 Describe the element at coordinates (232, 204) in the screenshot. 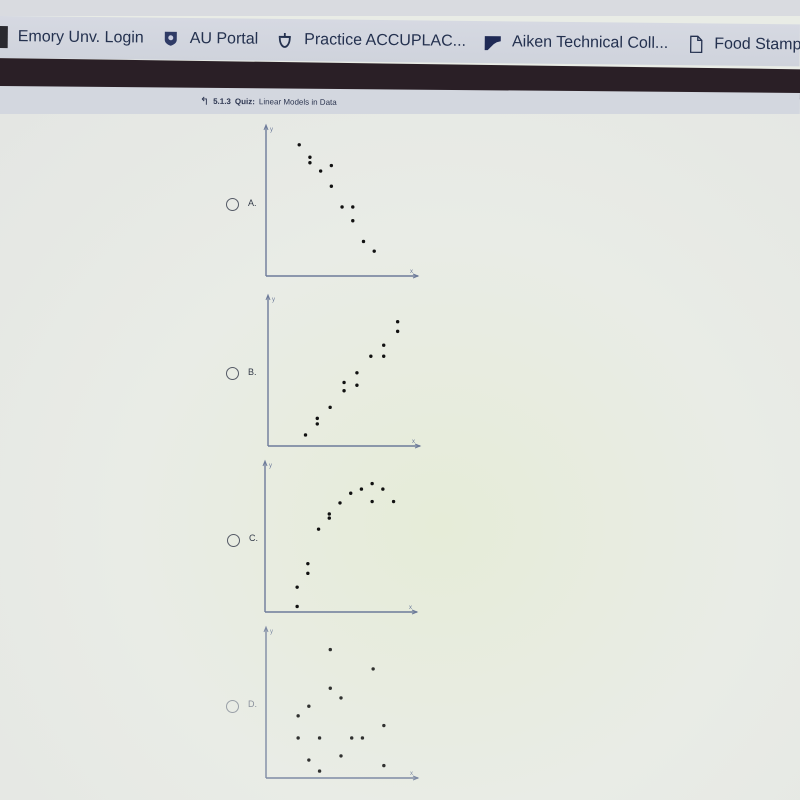

I see `radio-button-a` at that location.